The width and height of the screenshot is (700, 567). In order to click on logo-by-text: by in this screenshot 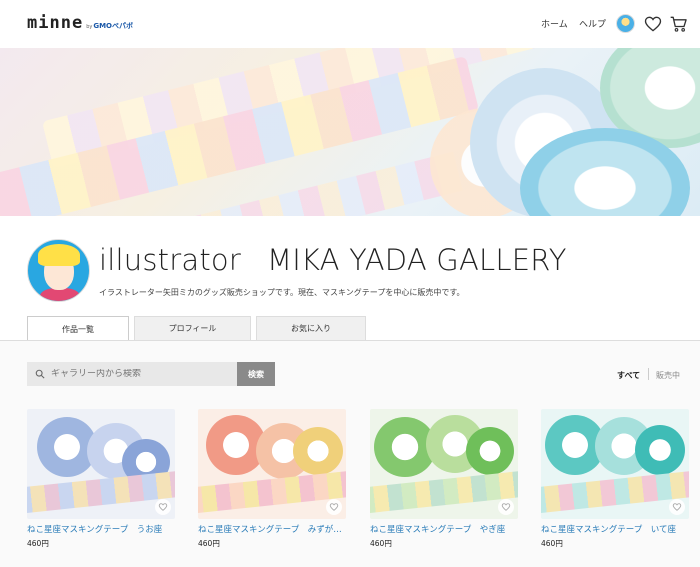, I will do `click(89, 27)`.